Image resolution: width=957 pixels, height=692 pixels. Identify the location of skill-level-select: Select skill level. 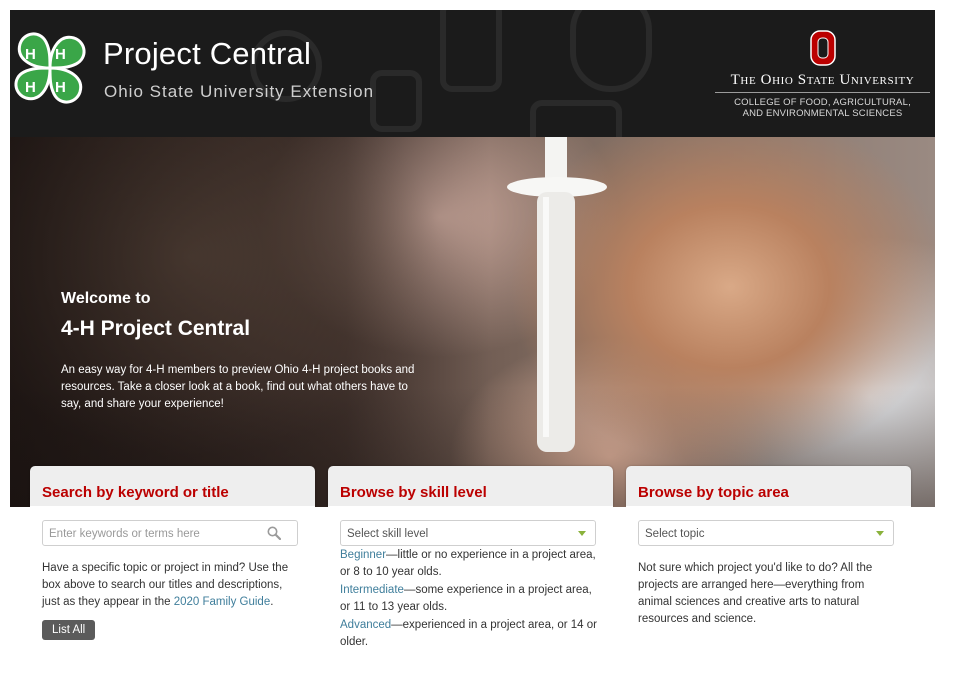
(468, 533).